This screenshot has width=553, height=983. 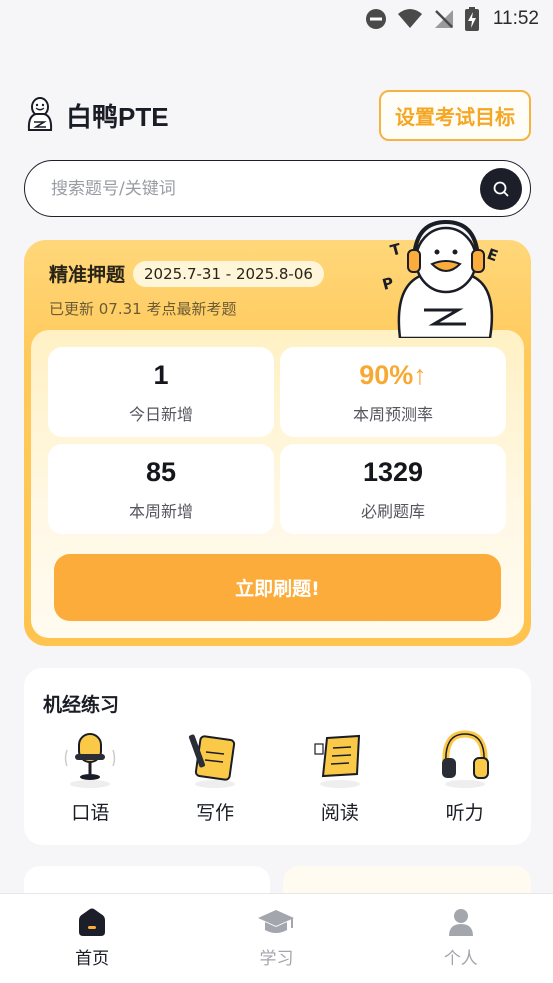 What do you see at coordinates (515, 18) in the screenshot?
I see `status-time: 11:52` at bounding box center [515, 18].